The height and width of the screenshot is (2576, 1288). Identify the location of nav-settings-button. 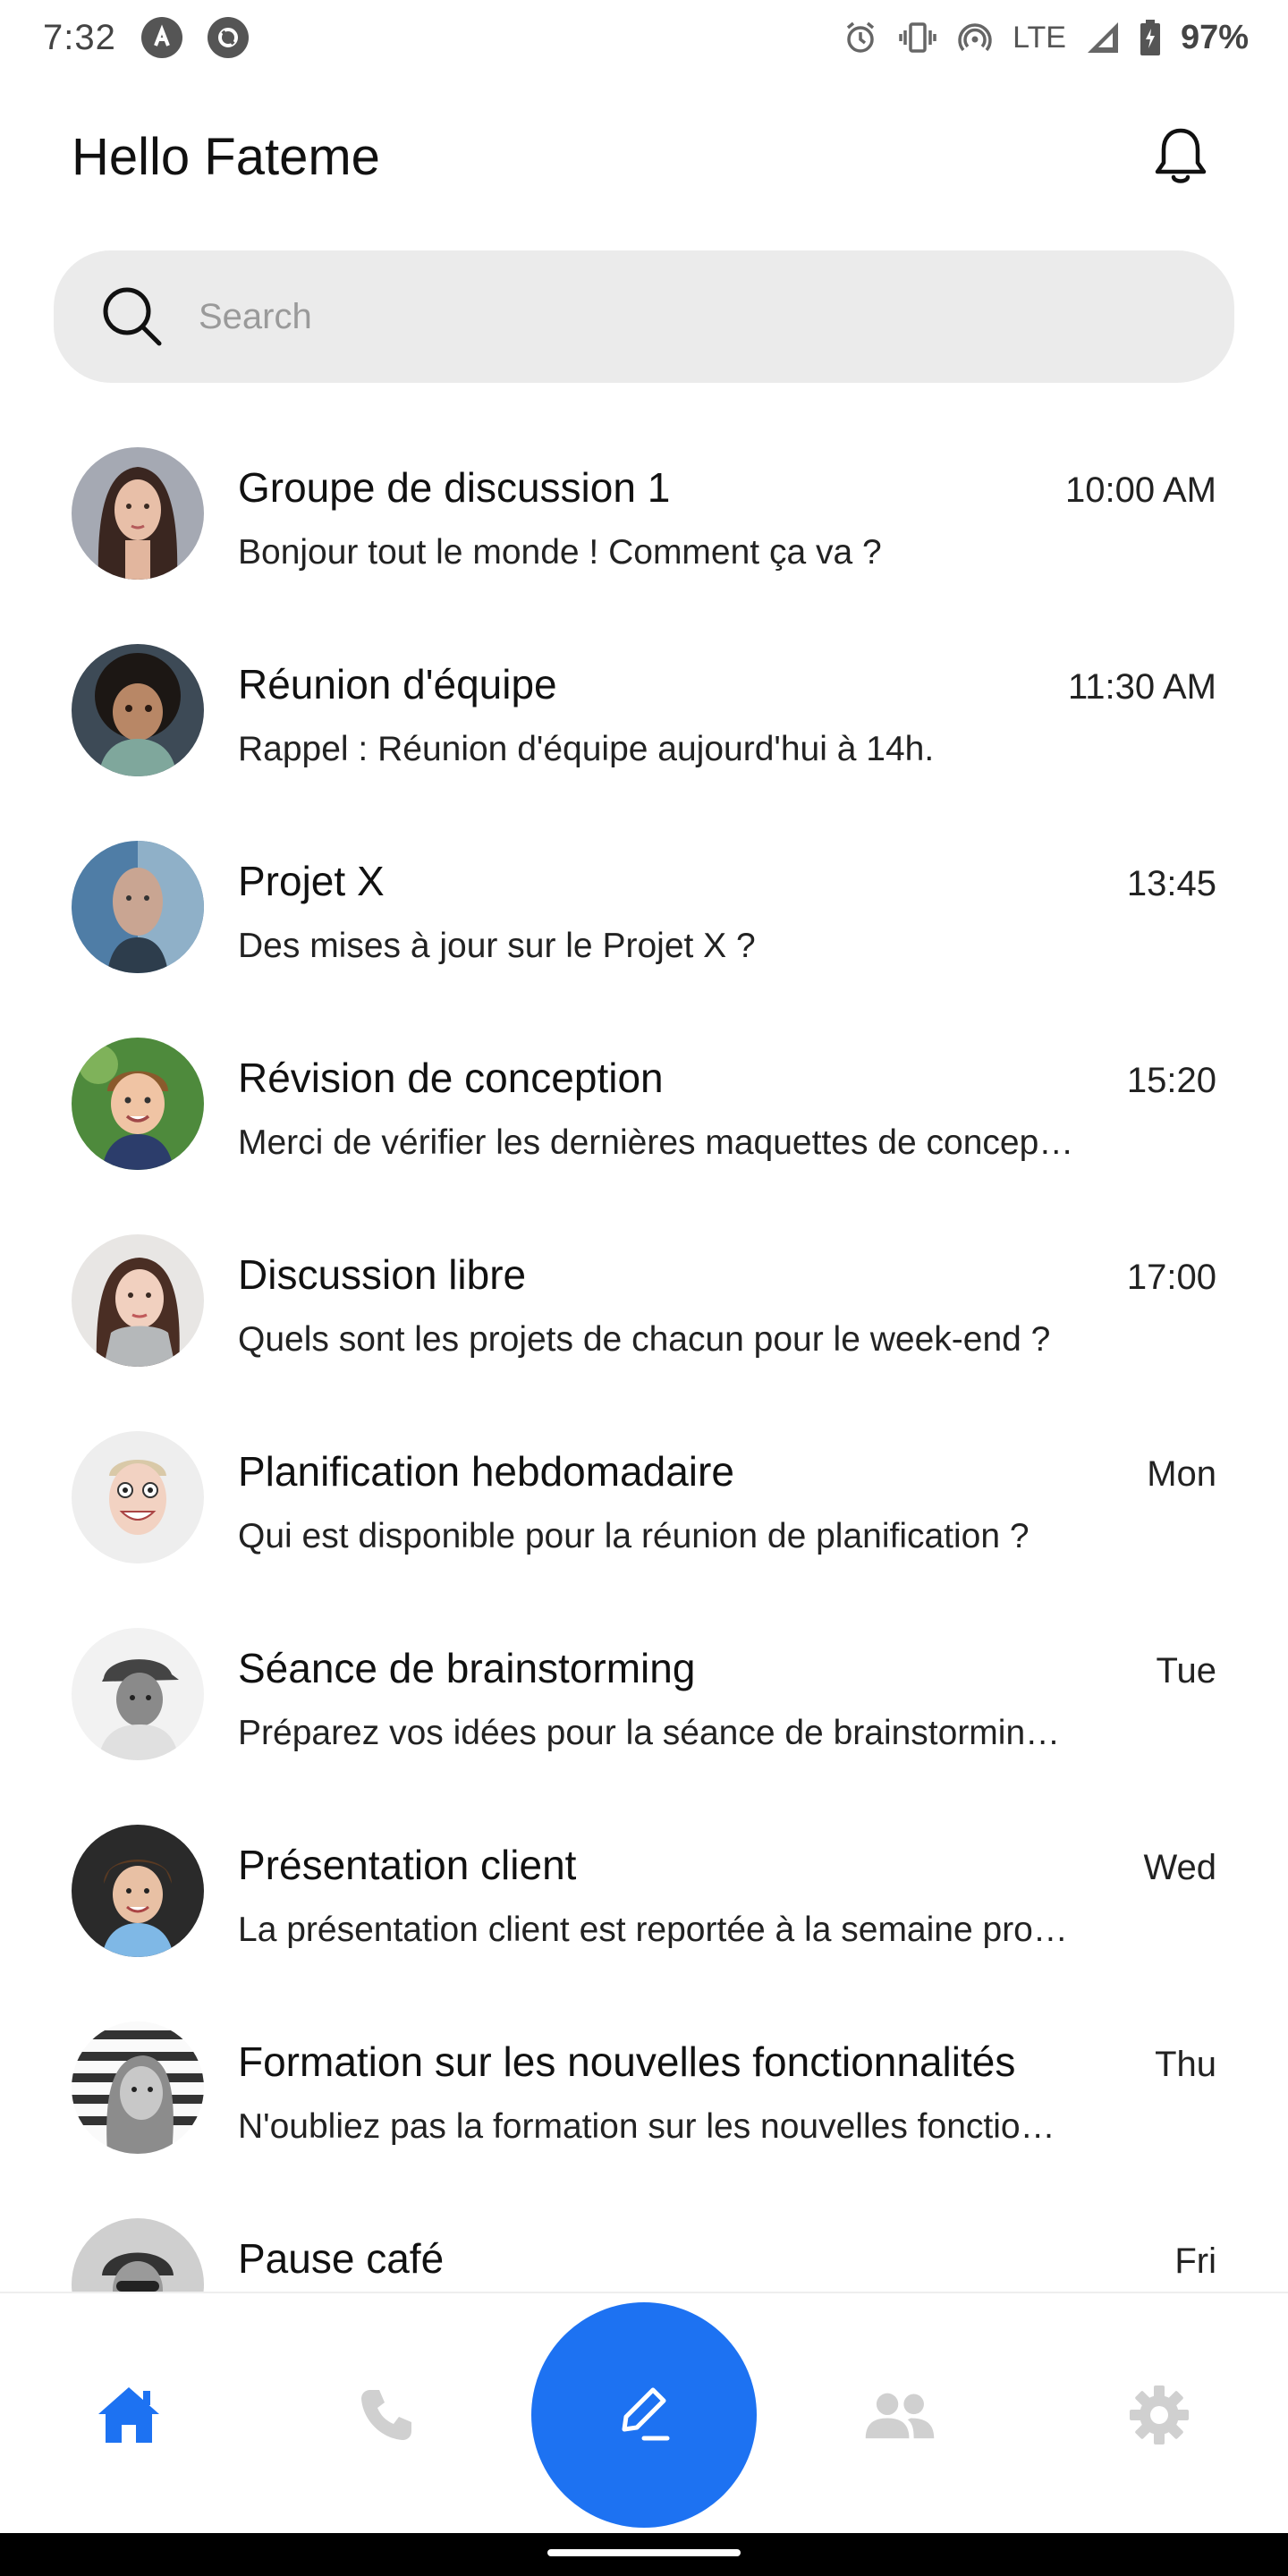
(1159, 2415).